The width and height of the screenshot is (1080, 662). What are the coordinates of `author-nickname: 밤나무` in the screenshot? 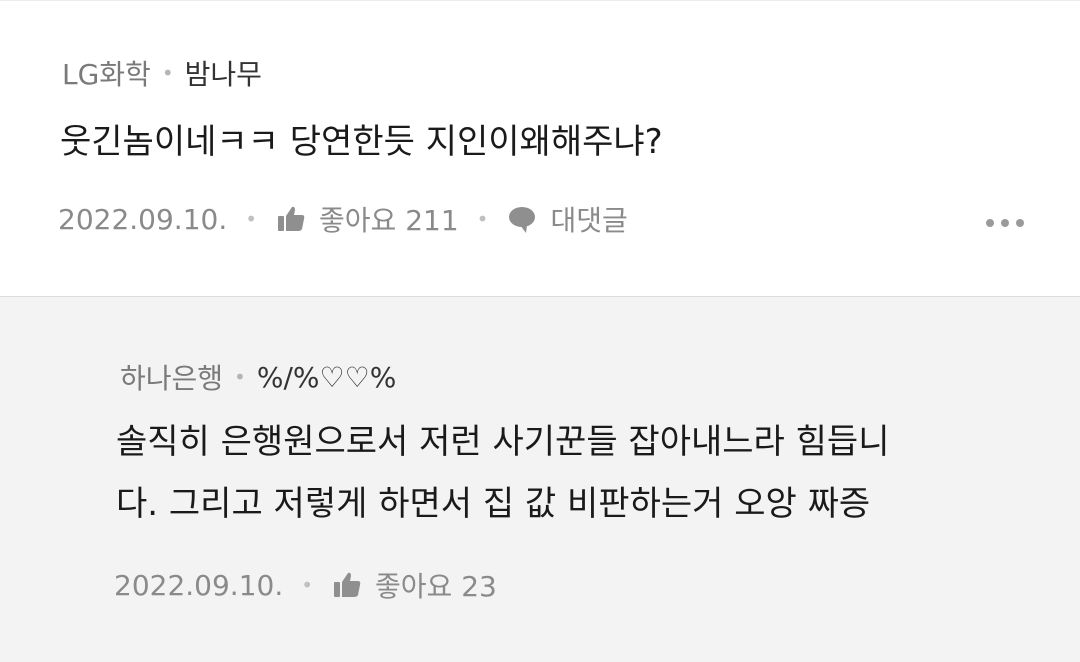 It's located at (223, 73).